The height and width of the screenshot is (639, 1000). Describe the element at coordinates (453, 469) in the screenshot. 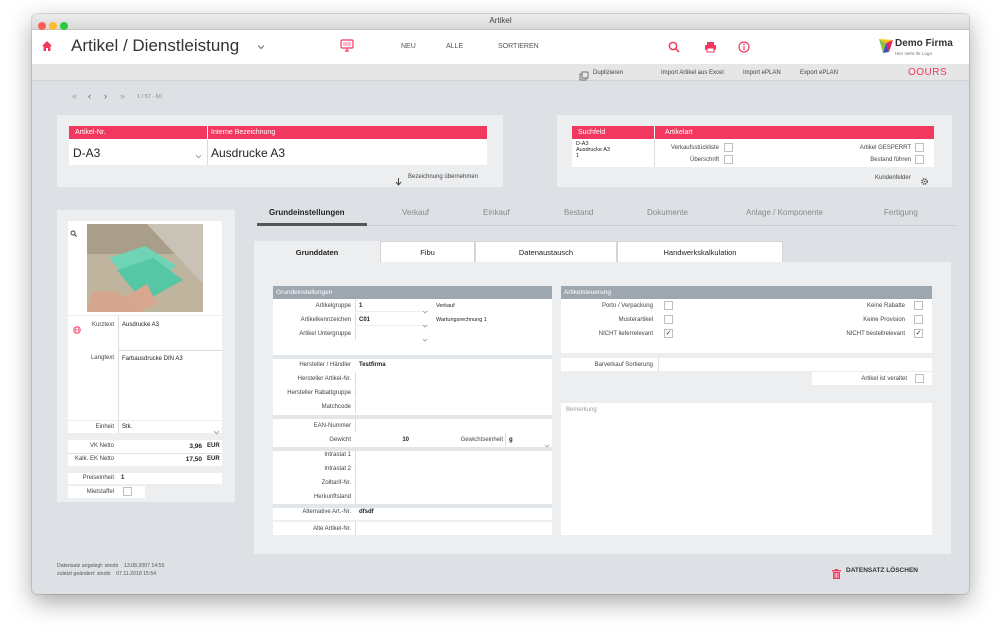

I see `intrastat-2-input` at that location.